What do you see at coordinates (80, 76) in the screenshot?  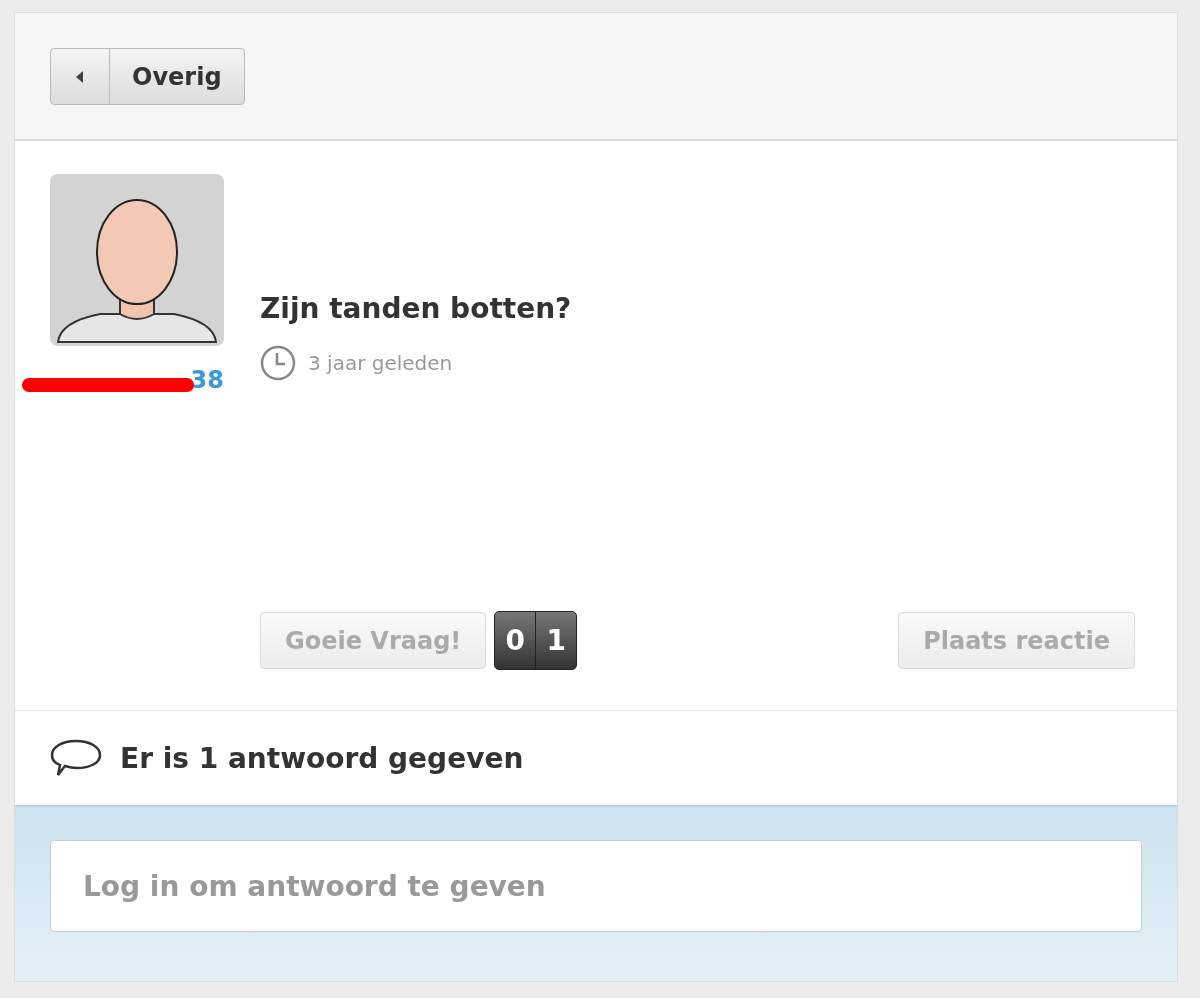 I see `caret-icon` at bounding box center [80, 76].